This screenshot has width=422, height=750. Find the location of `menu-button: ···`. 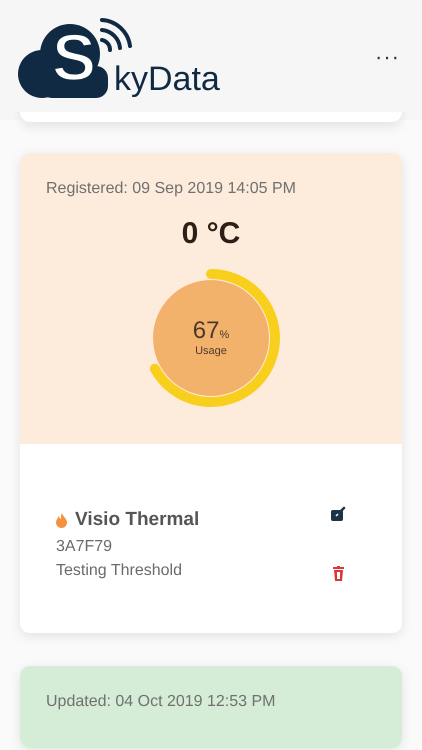

menu-button: ··· is located at coordinates (387, 56).